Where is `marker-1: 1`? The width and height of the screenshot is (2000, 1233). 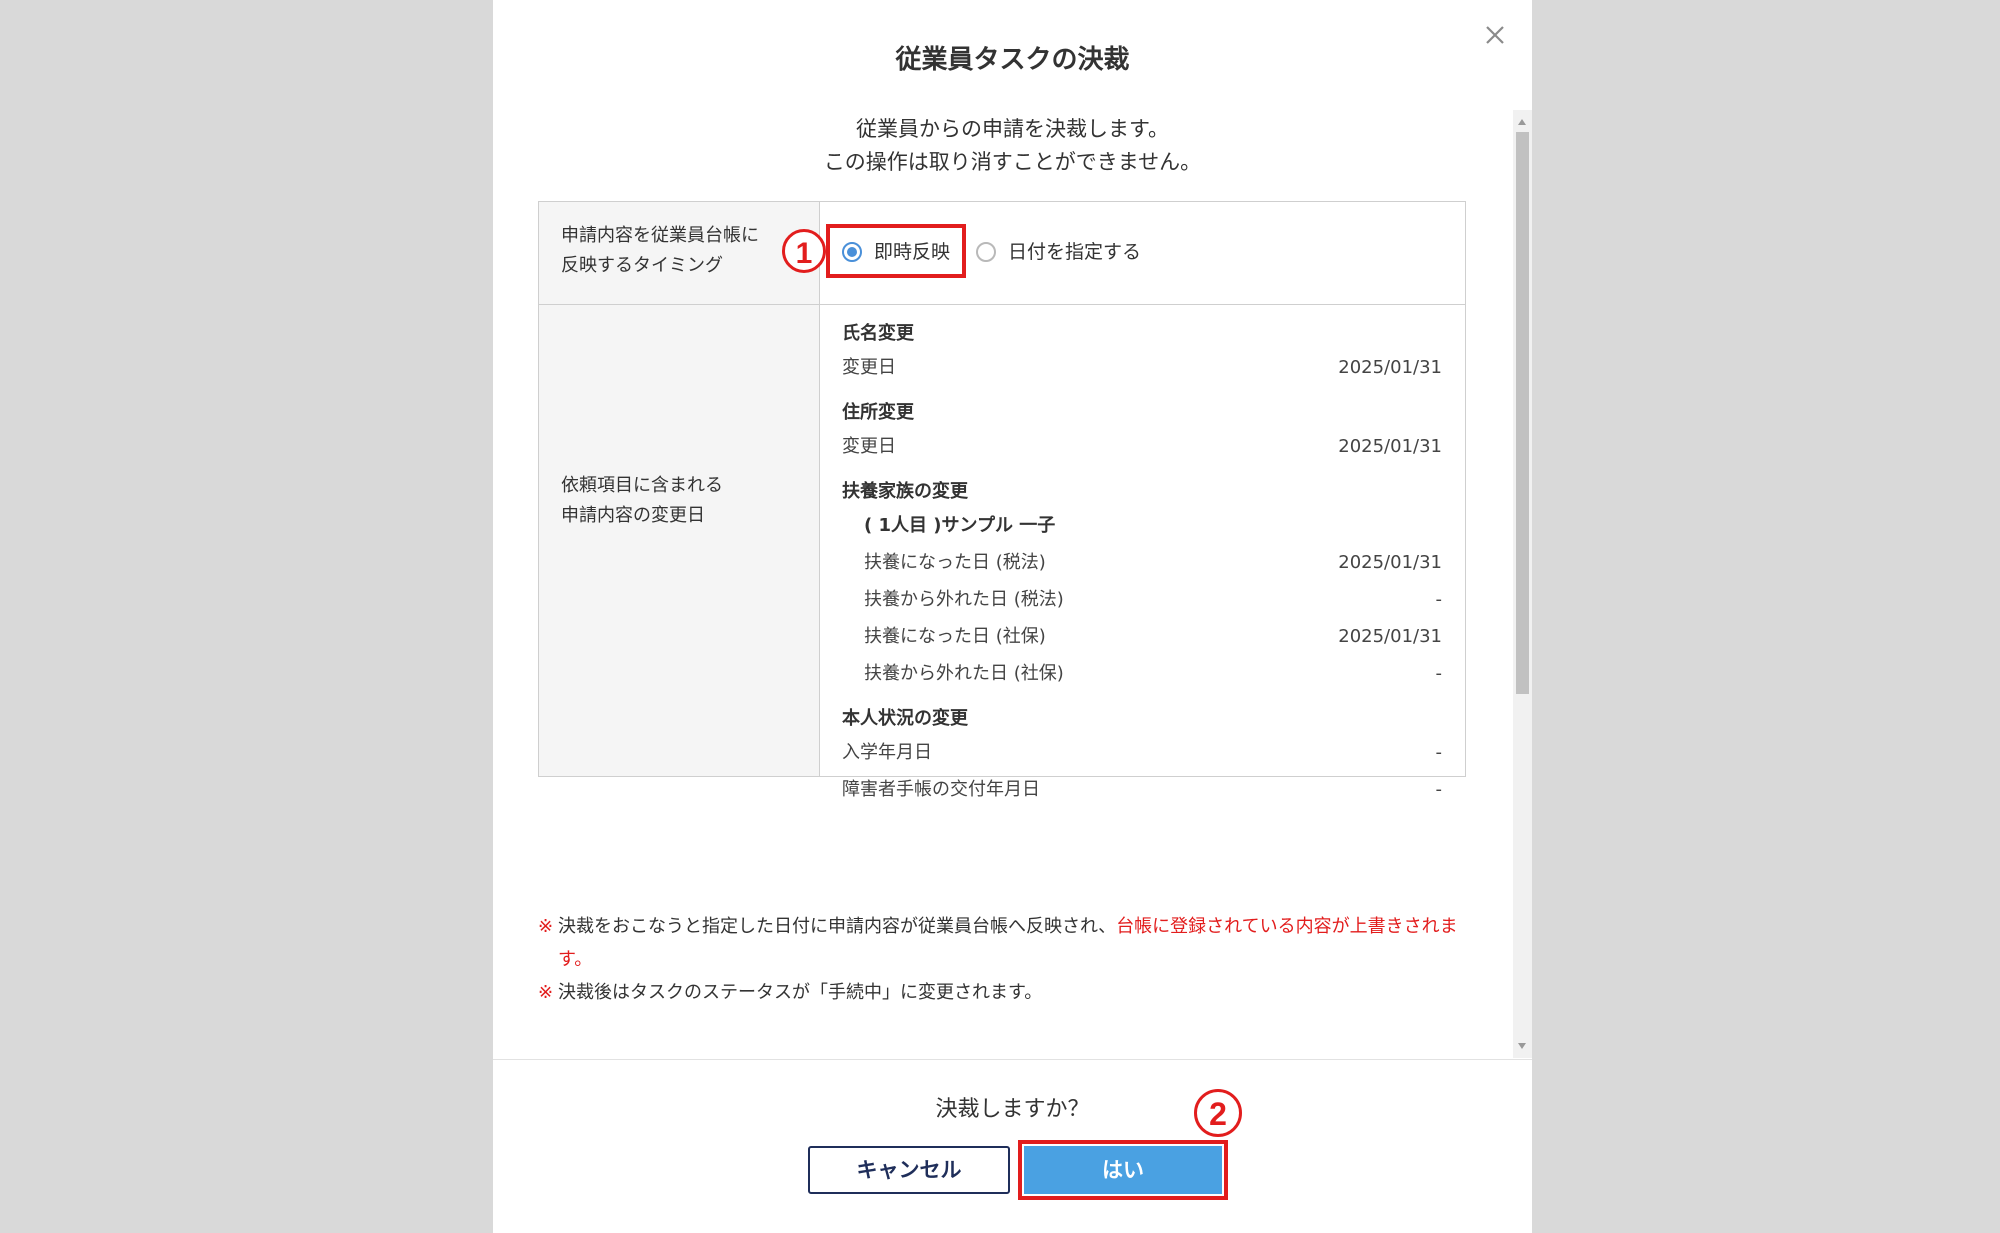 marker-1: 1 is located at coordinates (804, 251).